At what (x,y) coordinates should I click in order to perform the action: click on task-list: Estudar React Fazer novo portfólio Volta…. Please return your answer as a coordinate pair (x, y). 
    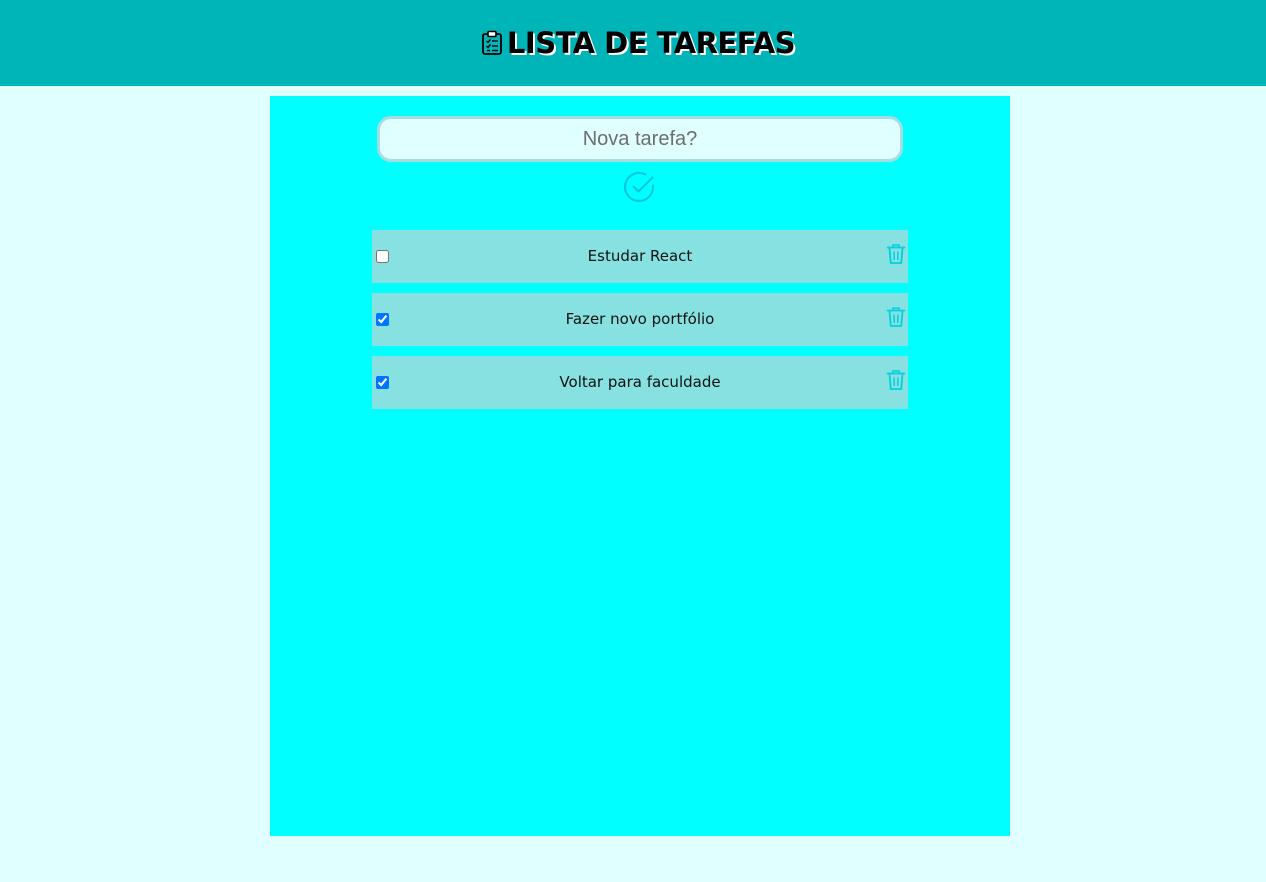
    Looking at the image, I should click on (640, 319).